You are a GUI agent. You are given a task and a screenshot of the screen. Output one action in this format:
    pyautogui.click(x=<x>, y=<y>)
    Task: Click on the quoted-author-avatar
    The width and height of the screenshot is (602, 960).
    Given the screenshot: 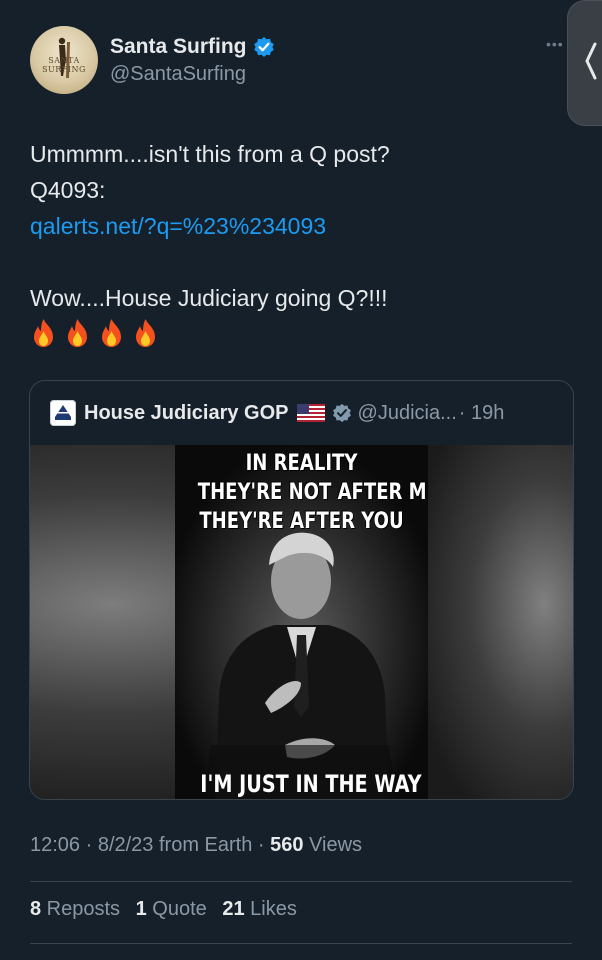 What is the action you would take?
    pyautogui.click(x=63, y=413)
    